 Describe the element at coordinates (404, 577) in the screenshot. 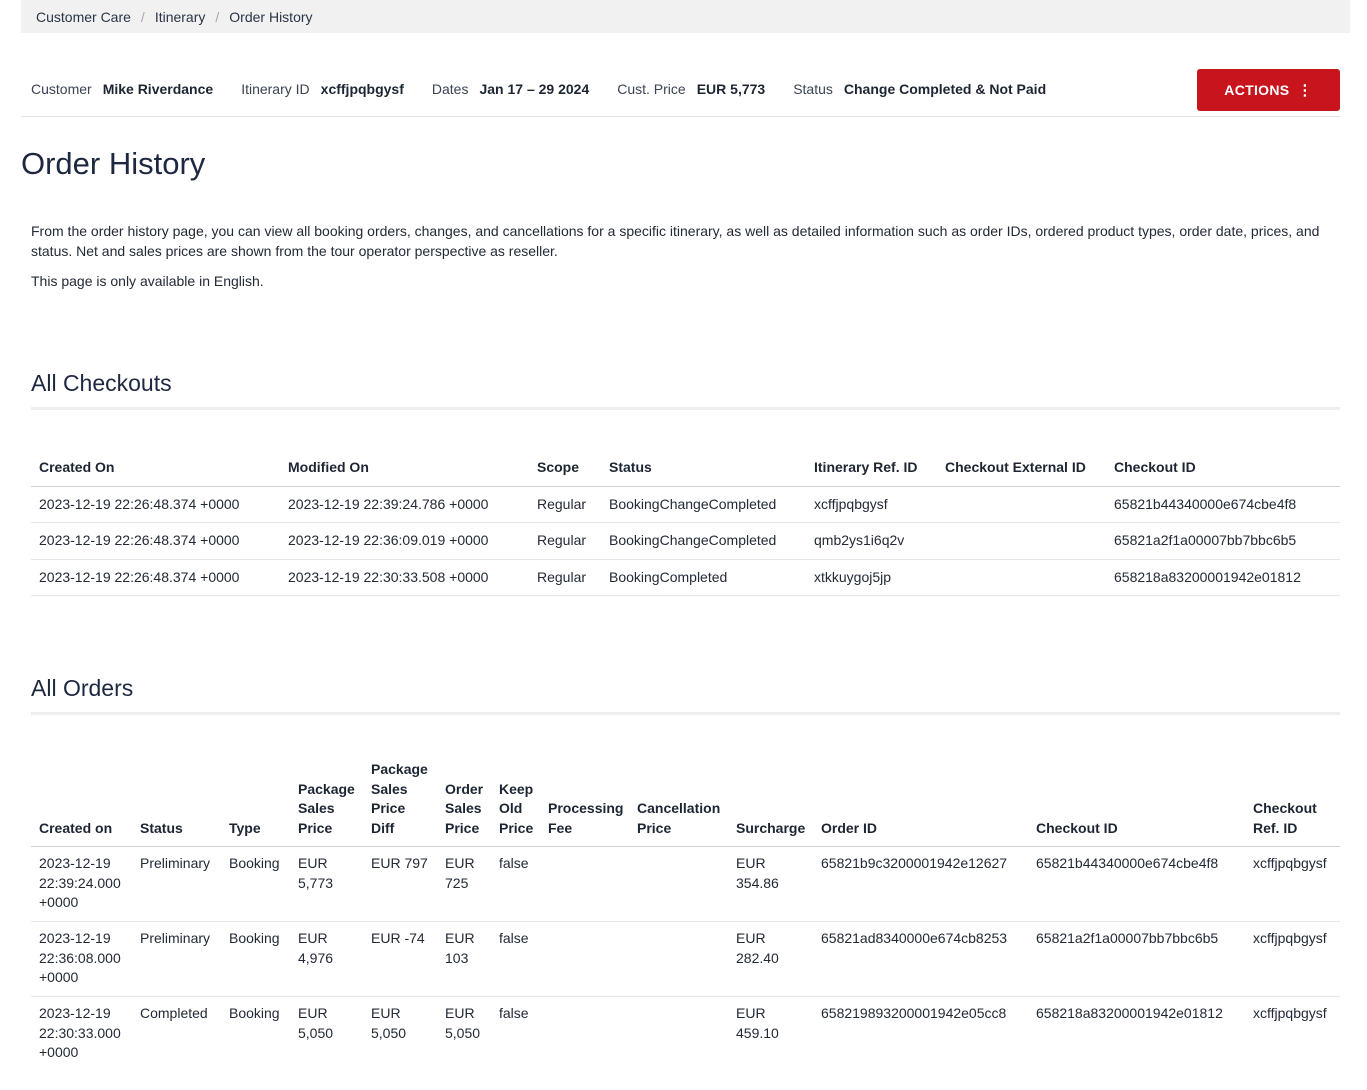

I see `modified-on-cell: 2023-12-19 22:30:33.508 +0000` at that location.